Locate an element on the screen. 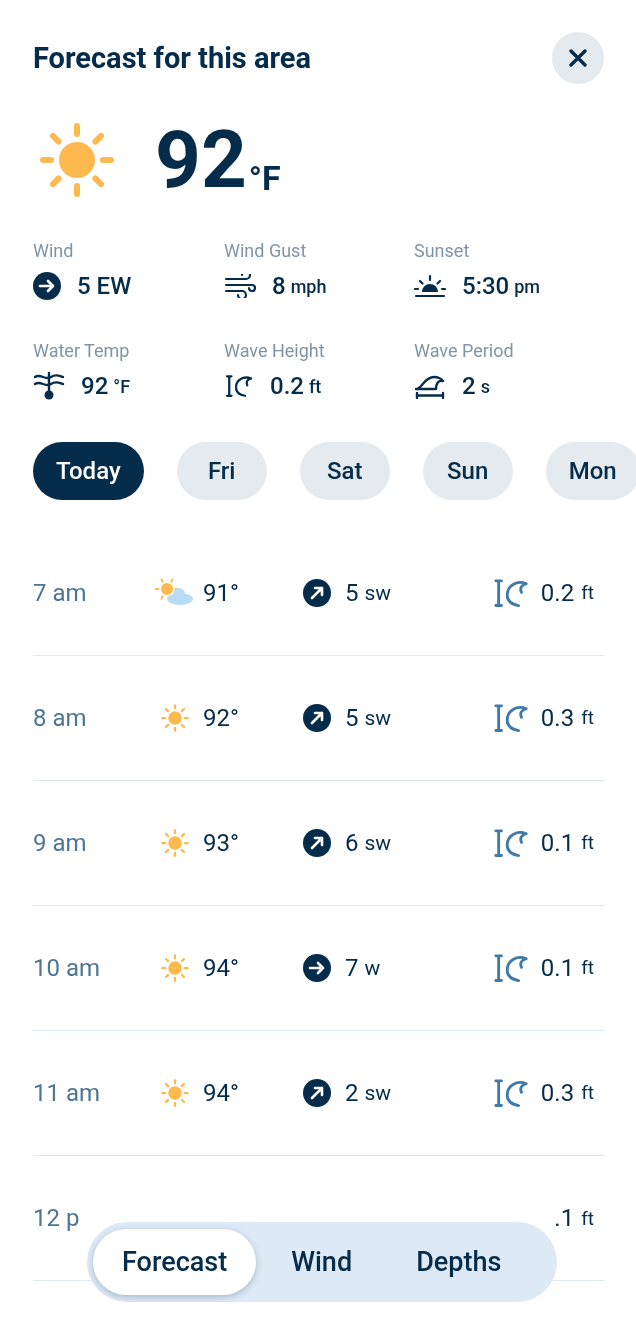 Image resolution: width=636 pixels, height=1340 pixels. view-tab: Forecast is located at coordinates (175, 1262).